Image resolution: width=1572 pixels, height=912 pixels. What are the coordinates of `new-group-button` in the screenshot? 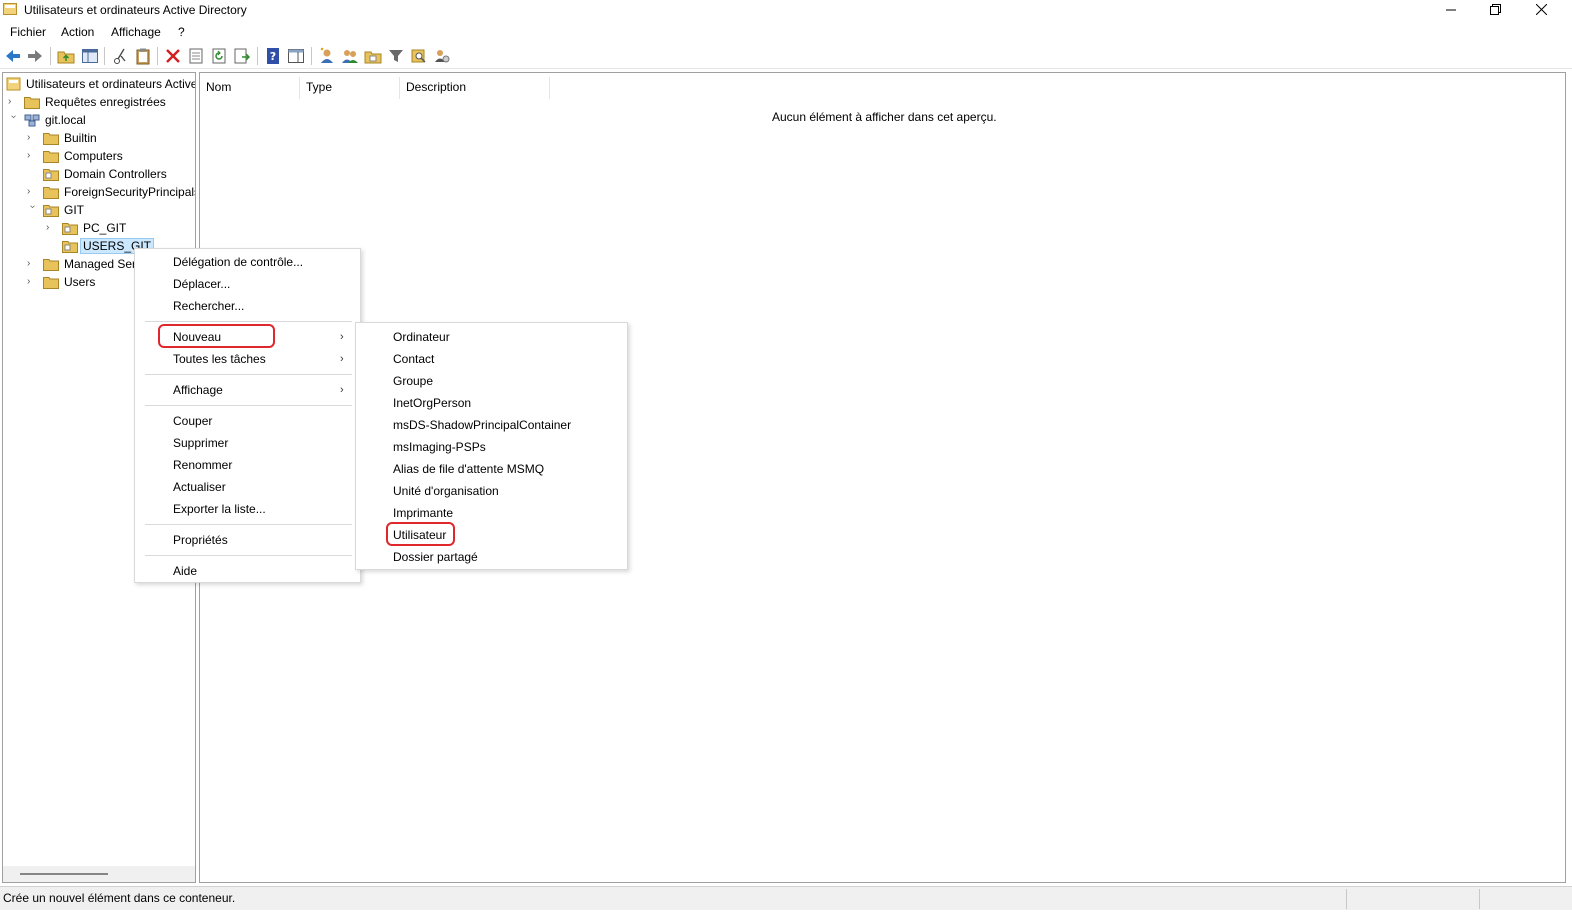 It's located at (350, 56).